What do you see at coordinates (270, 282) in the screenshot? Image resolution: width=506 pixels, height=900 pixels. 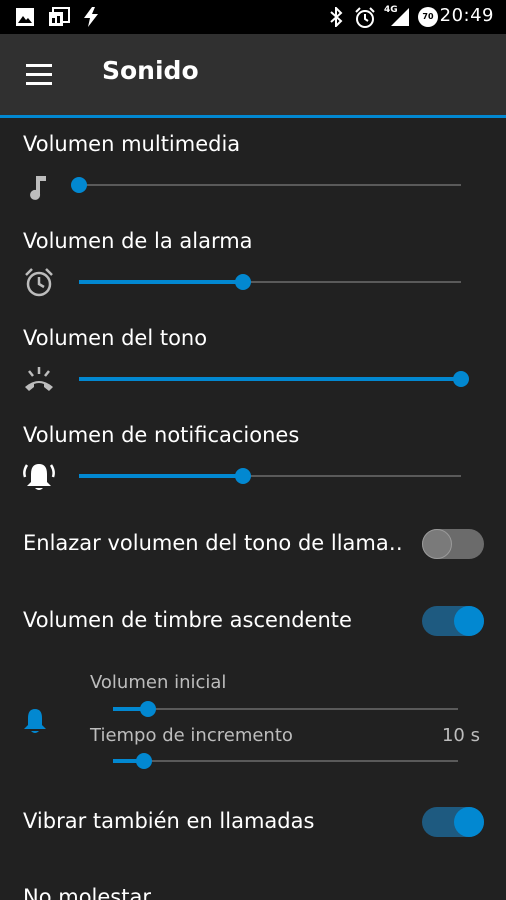 I see `alarm-volume-slider` at bounding box center [270, 282].